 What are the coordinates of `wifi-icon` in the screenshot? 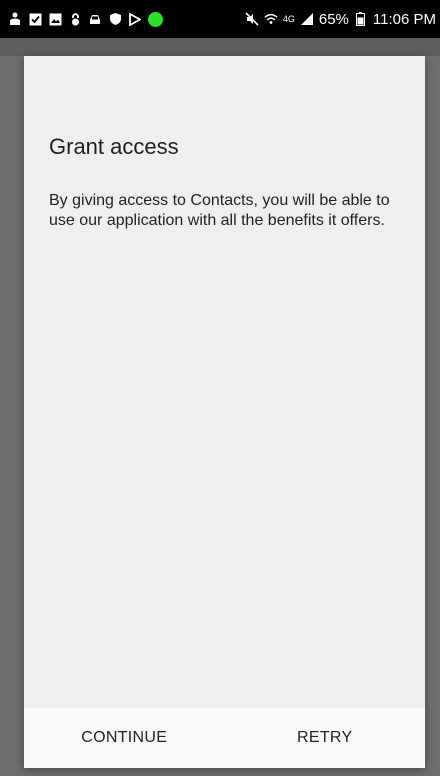 It's located at (271, 19).